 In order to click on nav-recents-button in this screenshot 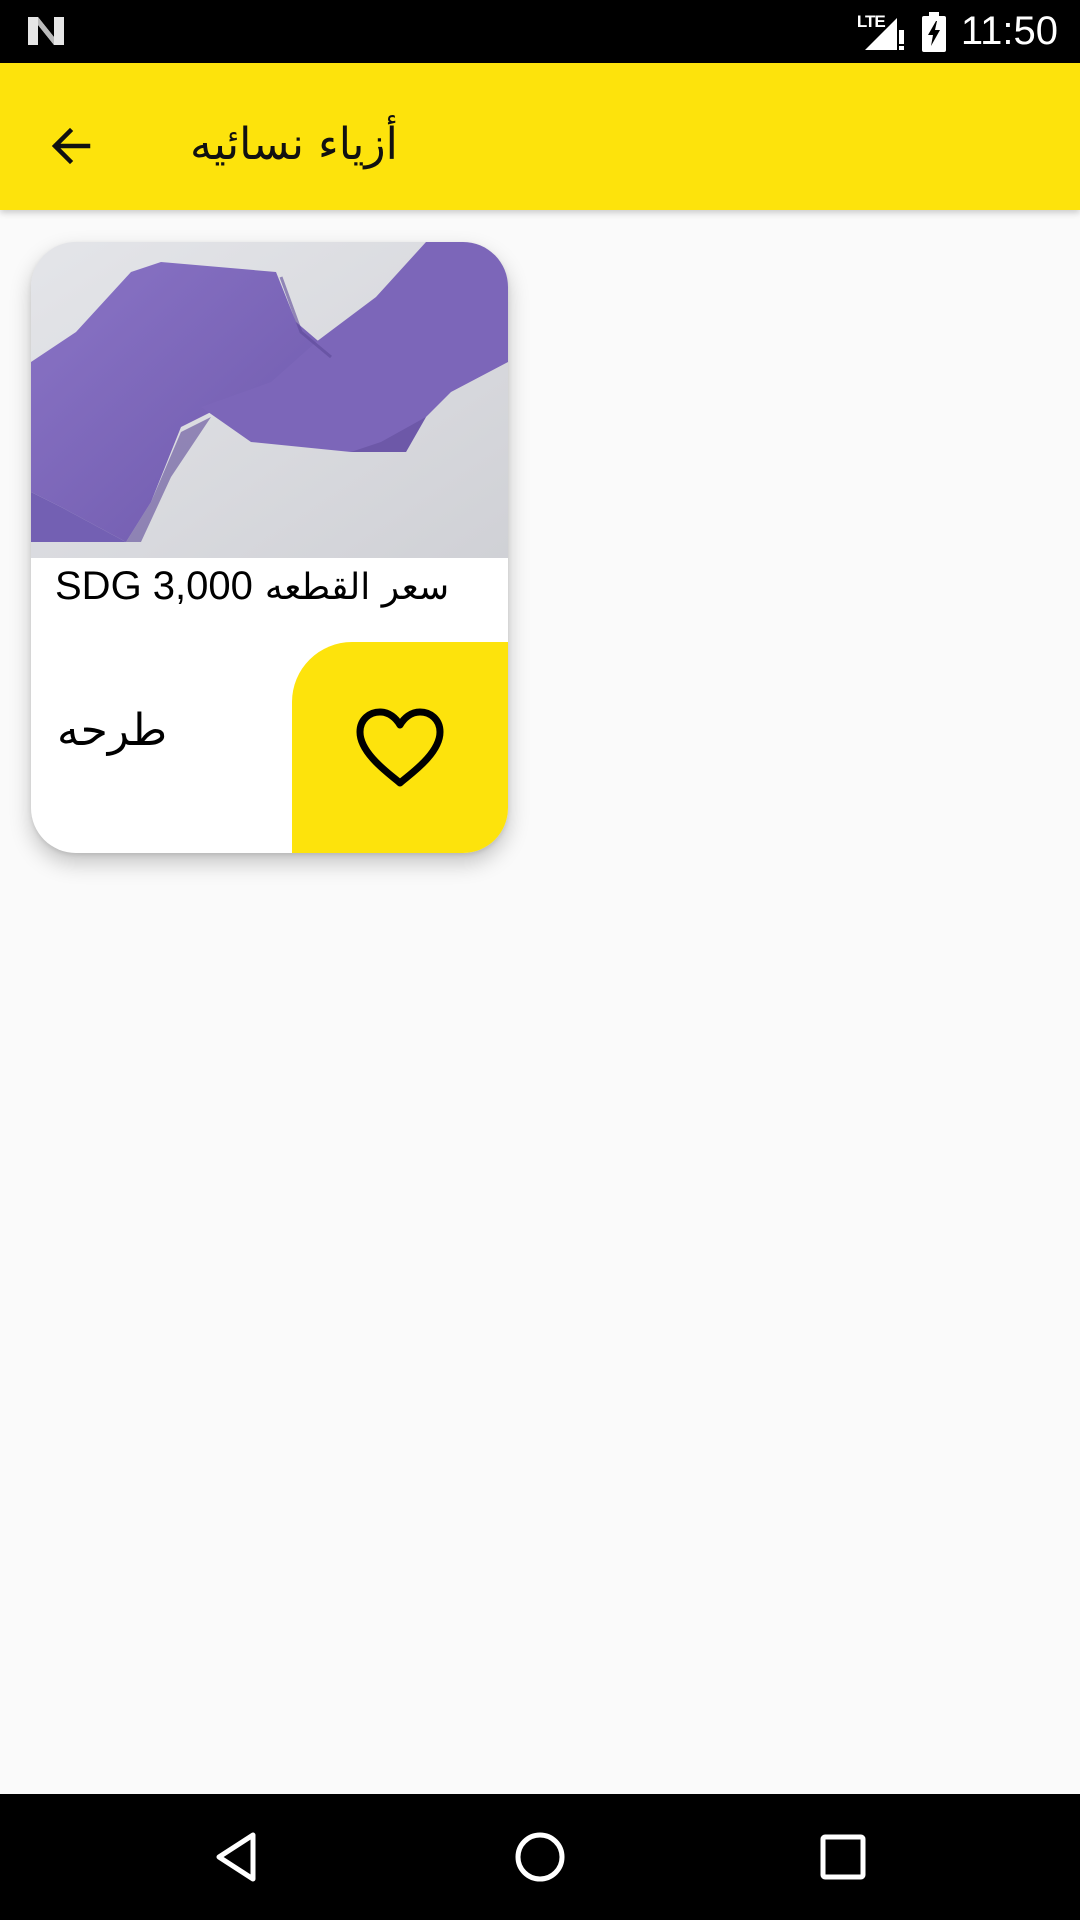, I will do `click(843, 1857)`.